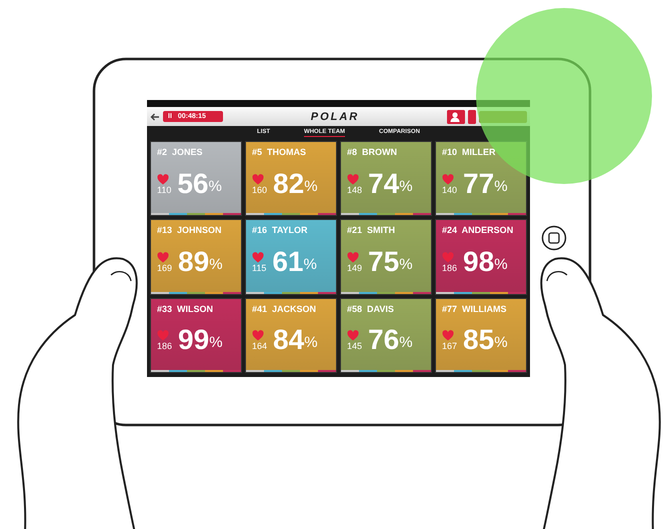  What do you see at coordinates (384, 262) in the screenshot?
I see `percent-value: 75` at bounding box center [384, 262].